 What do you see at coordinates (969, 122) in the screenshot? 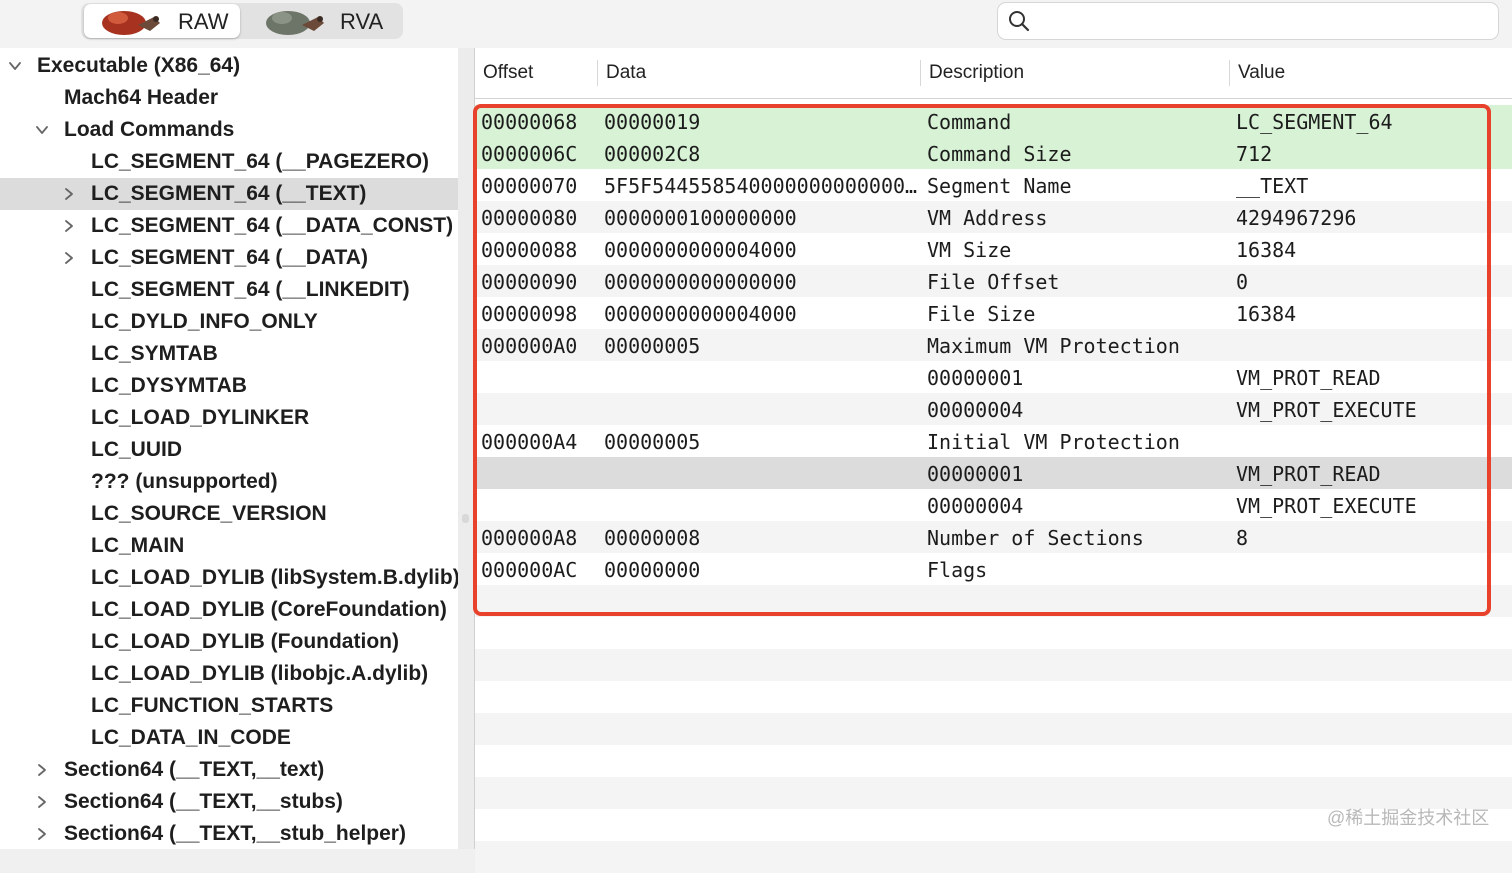
I see `description-cell: Command` at bounding box center [969, 122].